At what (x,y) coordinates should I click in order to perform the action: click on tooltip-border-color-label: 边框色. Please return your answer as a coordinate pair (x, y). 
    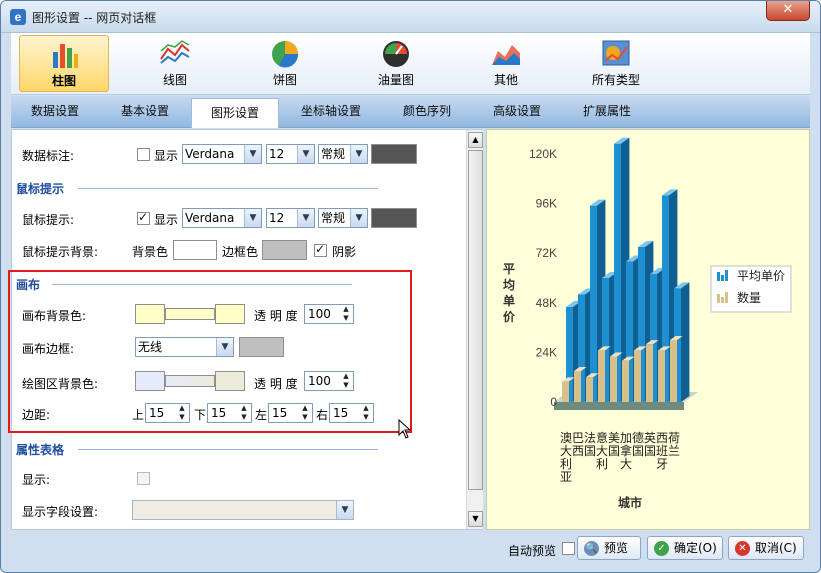
    Looking at the image, I should click on (240, 252).